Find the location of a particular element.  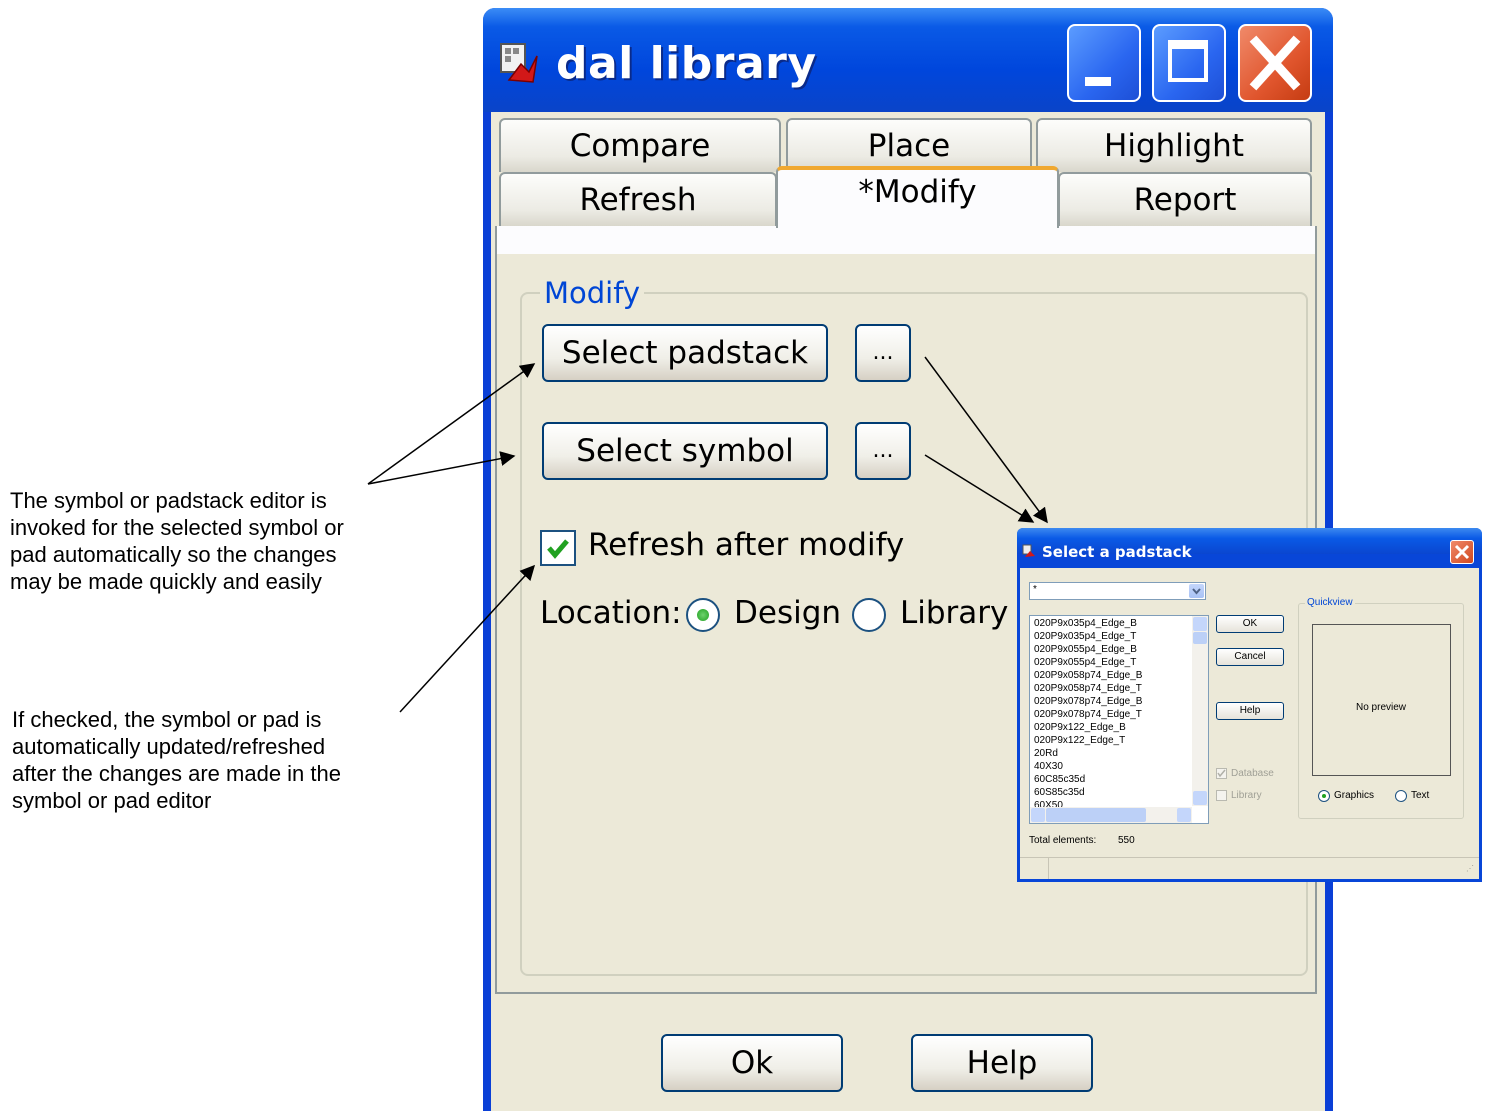

arrow-to-padstack is located at coordinates (451, 424).